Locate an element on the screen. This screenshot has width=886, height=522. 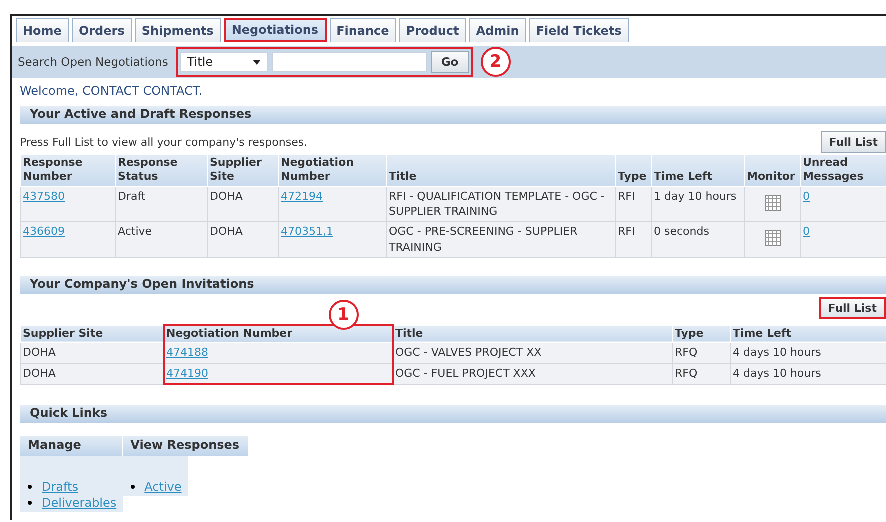
nav-tab: Admin is located at coordinates (497, 30).